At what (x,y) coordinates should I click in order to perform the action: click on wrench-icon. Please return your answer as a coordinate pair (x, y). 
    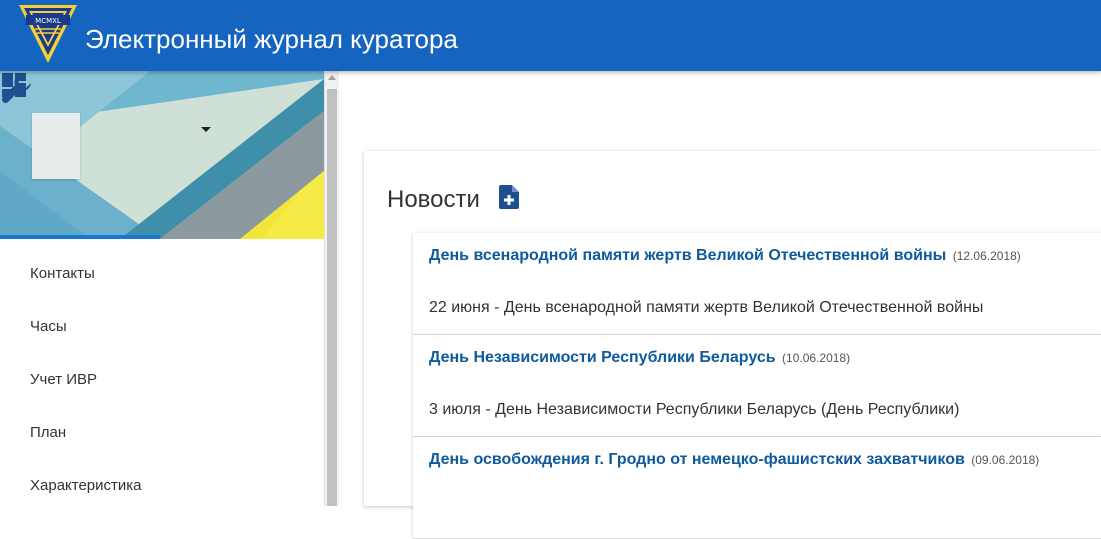
    Looking at the image, I should click on (17, 88).